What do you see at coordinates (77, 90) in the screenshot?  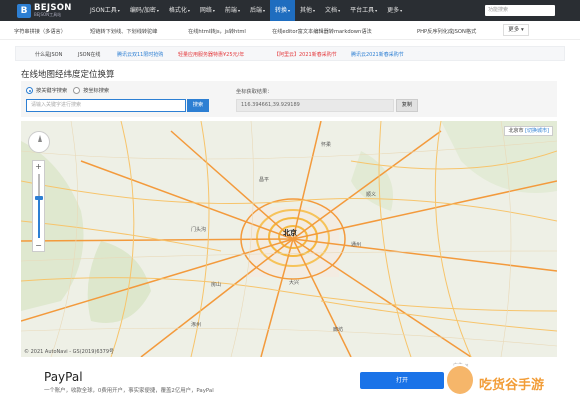 I see `radio-coordinate` at bounding box center [77, 90].